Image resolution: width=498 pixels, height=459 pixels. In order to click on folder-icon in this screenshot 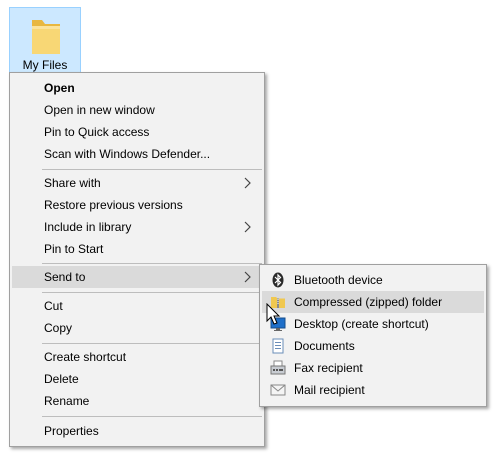, I will do `click(46, 37)`.